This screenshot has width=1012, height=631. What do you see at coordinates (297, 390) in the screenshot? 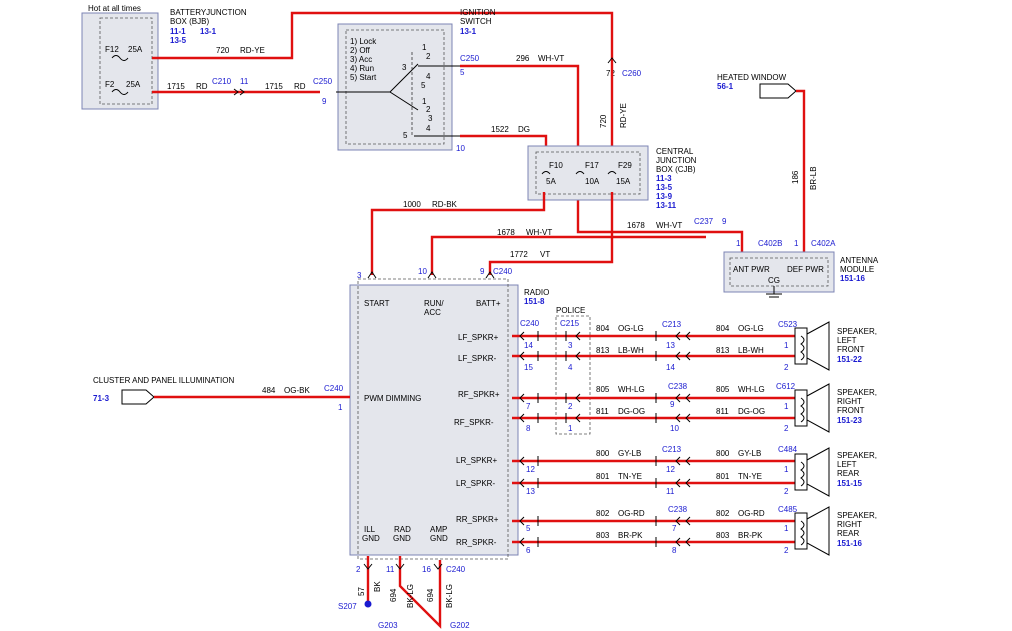
I see `svg-text: OG-BK` at bounding box center [297, 390].